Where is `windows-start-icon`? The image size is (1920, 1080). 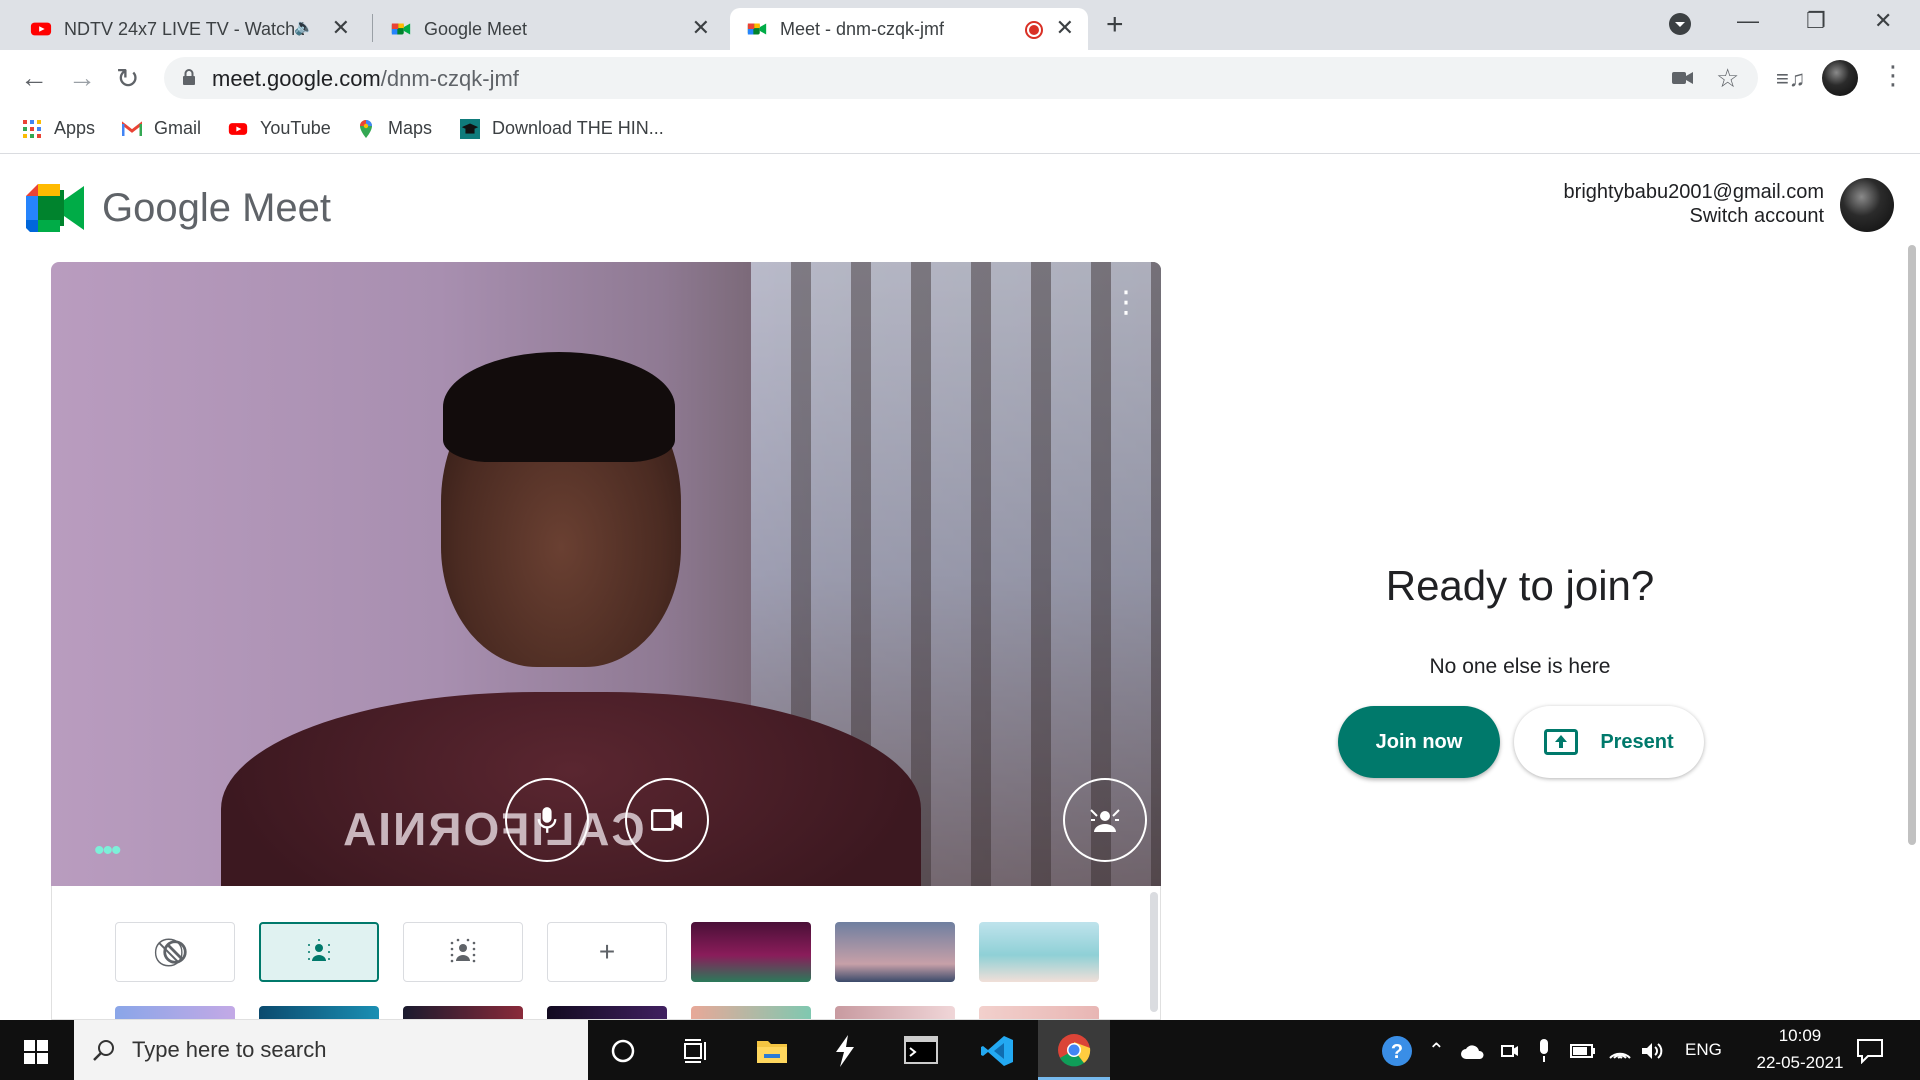
windows-start-icon is located at coordinates (36, 1052).